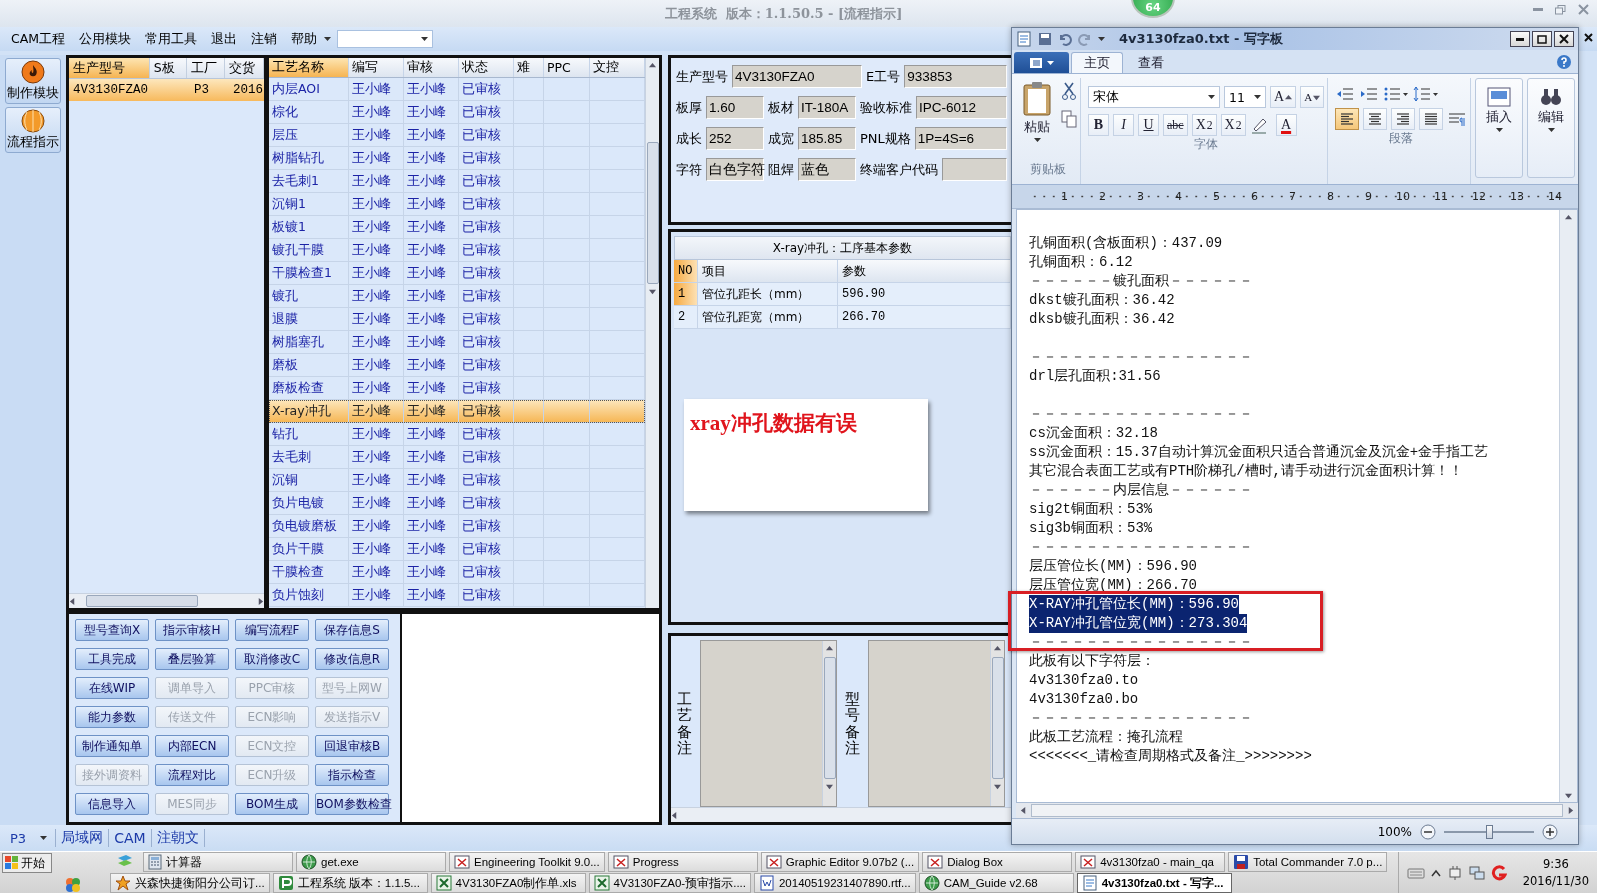 The image size is (1597, 893). I want to click on status-tab: 局域网, so click(82, 838).